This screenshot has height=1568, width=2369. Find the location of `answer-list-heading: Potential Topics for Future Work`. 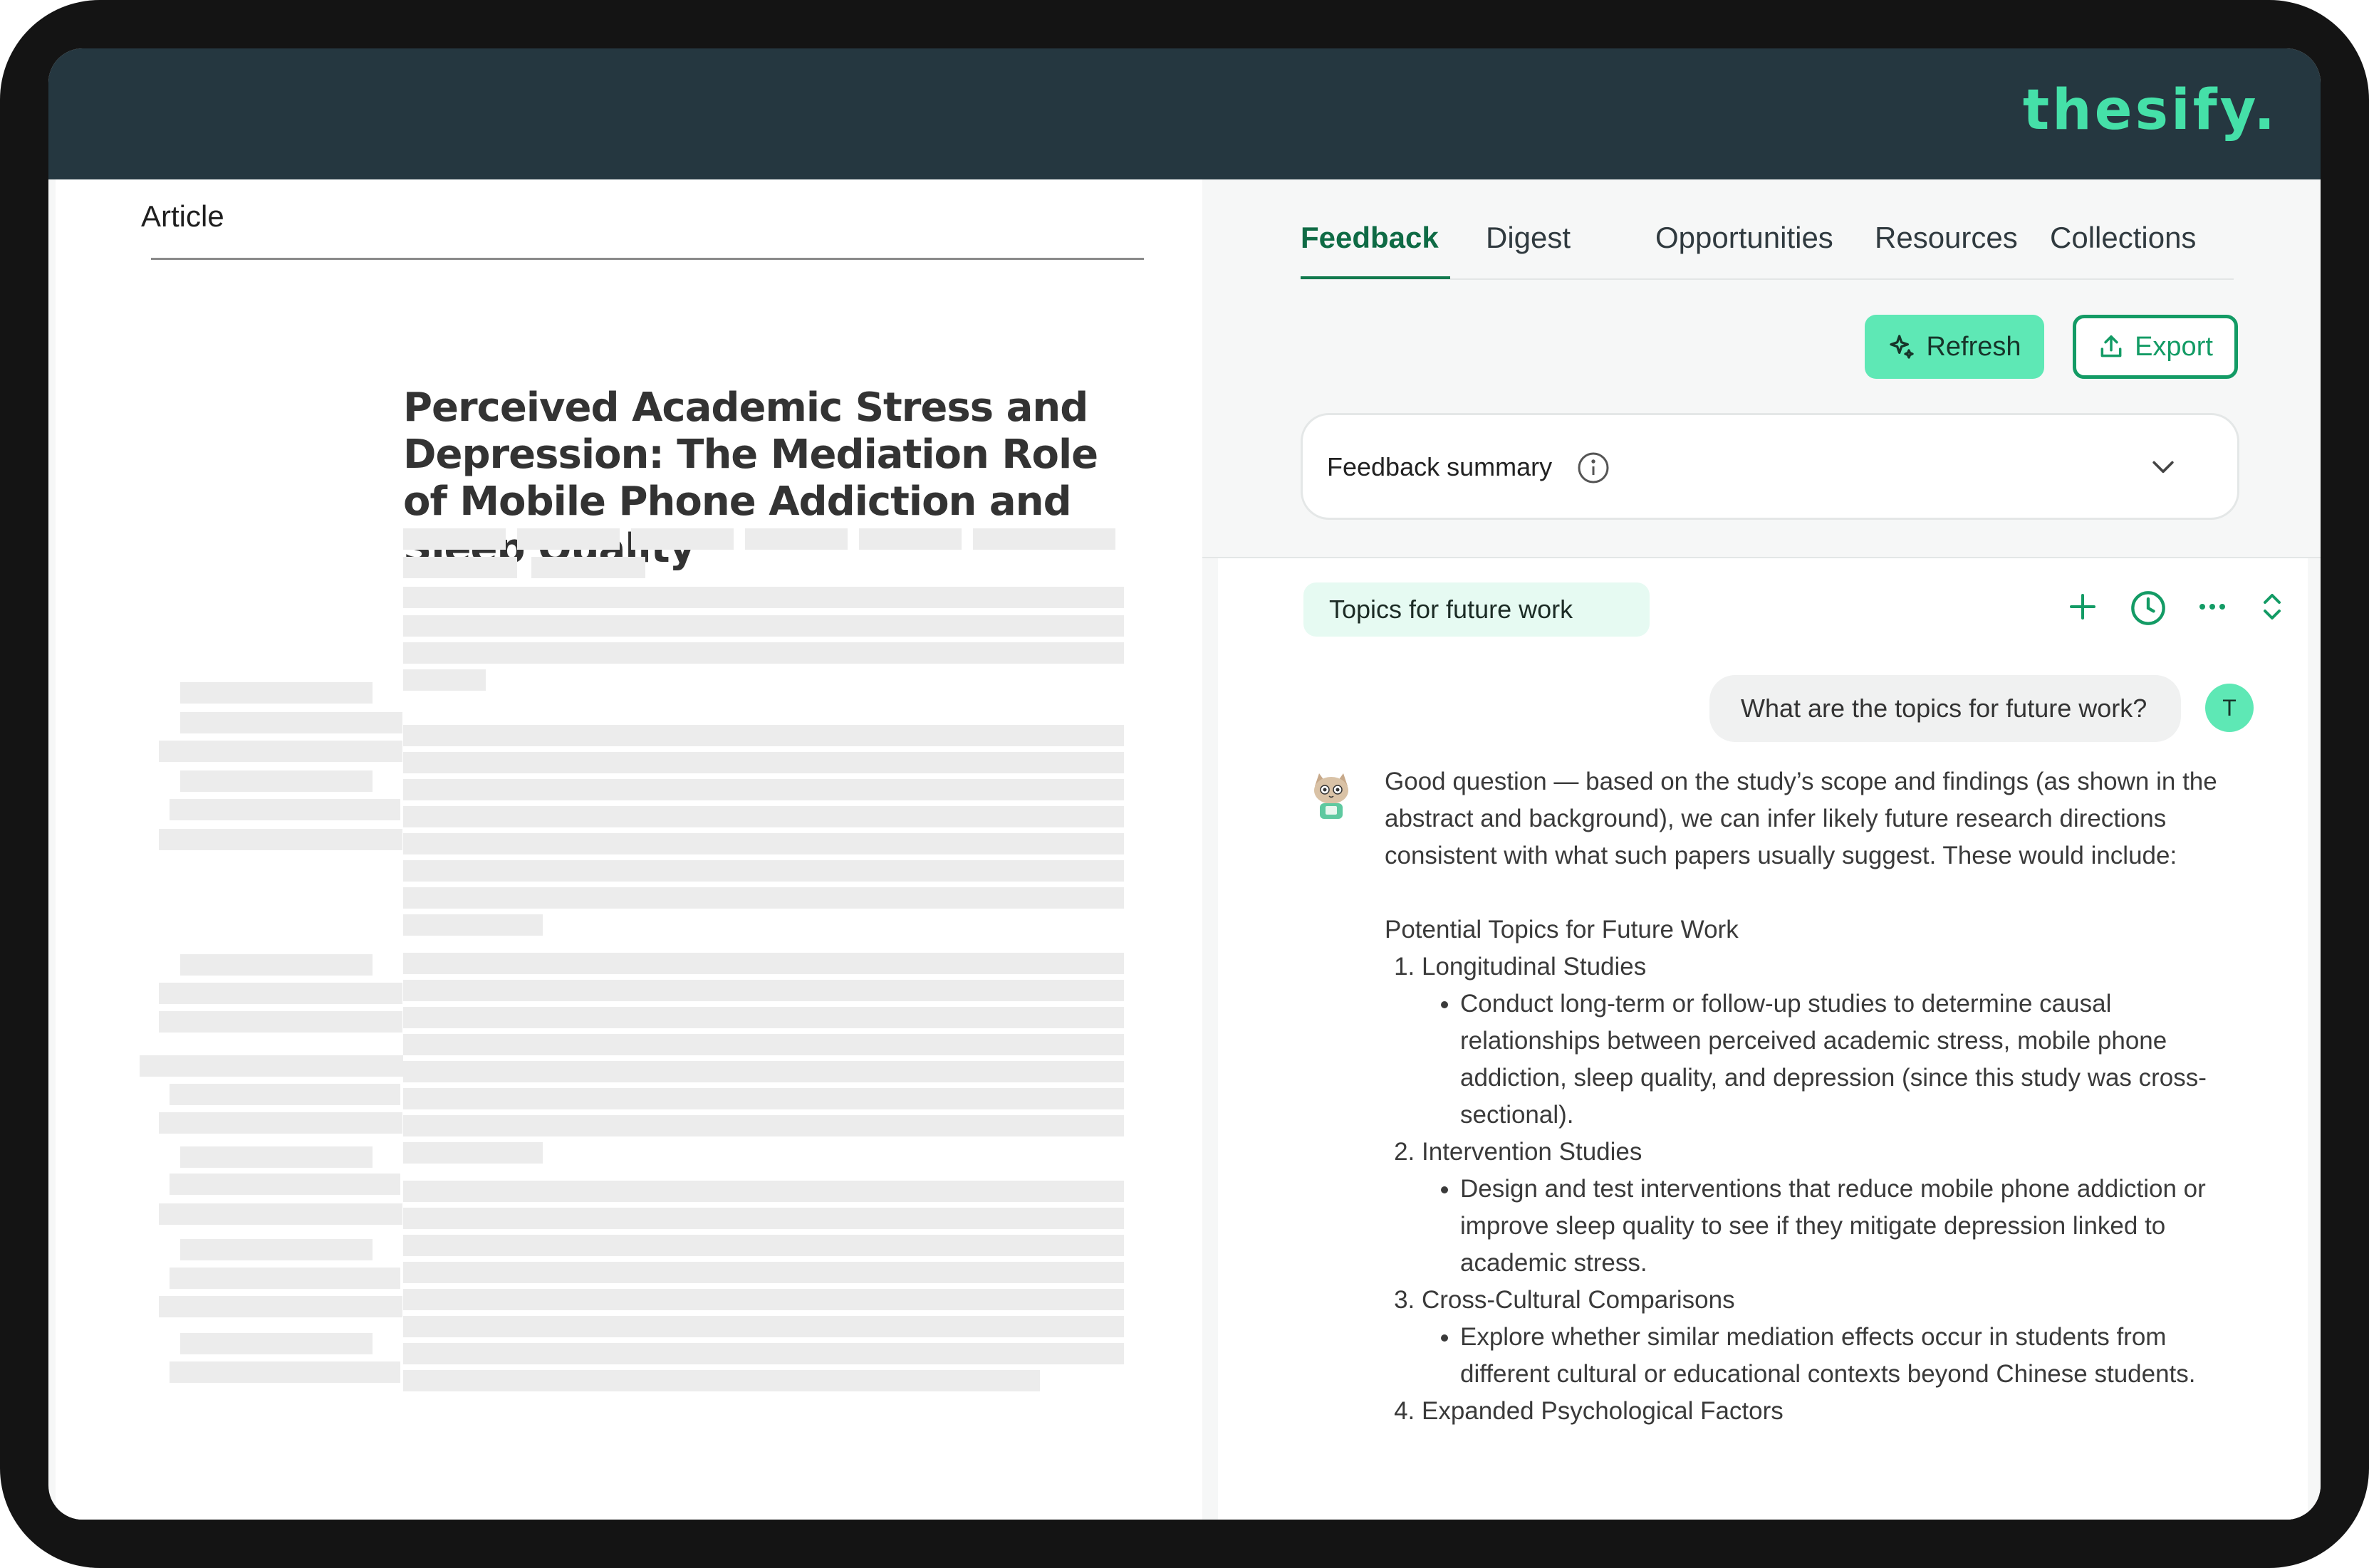

answer-list-heading: Potential Topics for Future Work is located at coordinates (1562, 930).